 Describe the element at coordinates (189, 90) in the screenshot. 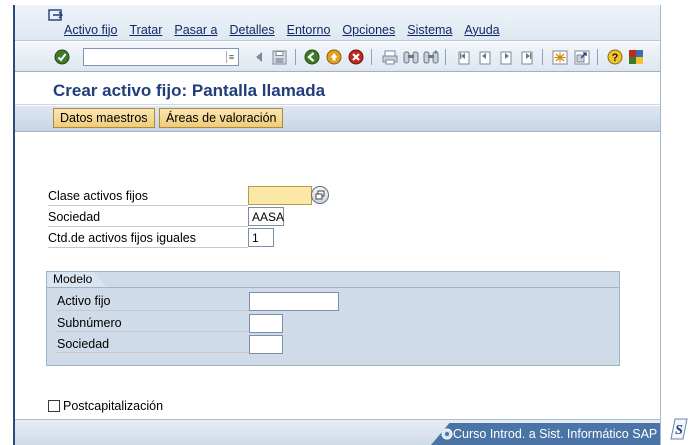

I see `page-title: Crear activo fijo: Pantalla llamada` at that location.